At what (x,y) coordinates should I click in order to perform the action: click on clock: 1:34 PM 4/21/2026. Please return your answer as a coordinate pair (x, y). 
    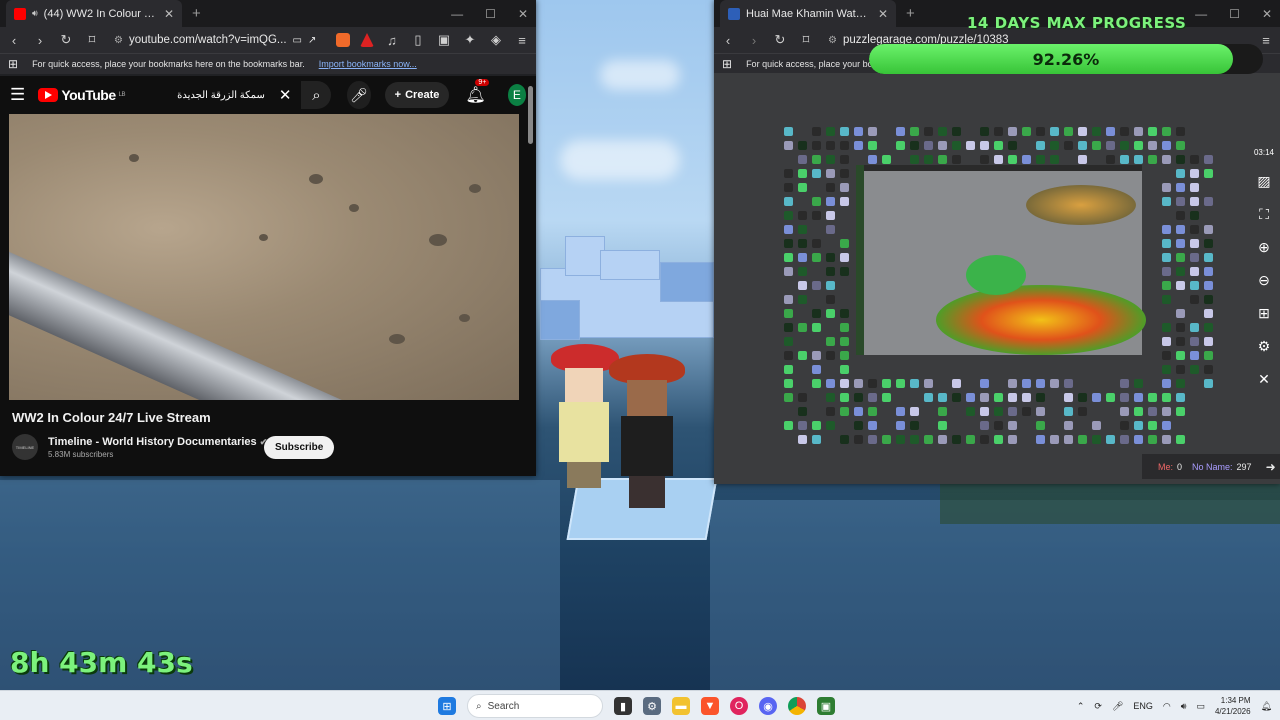
    Looking at the image, I should click on (1233, 706).